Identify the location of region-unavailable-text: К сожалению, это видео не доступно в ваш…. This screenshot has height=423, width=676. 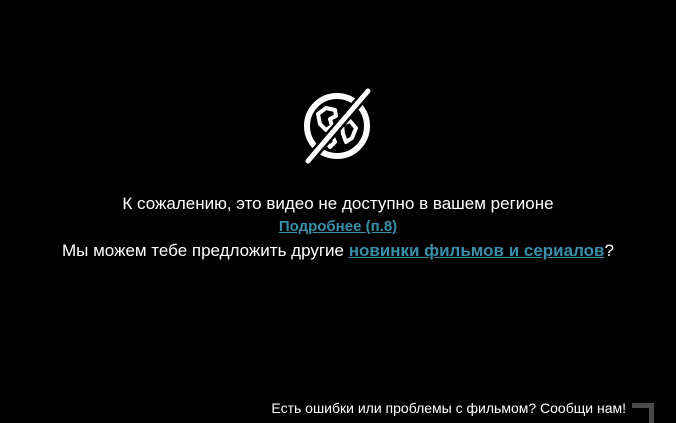
(338, 203).